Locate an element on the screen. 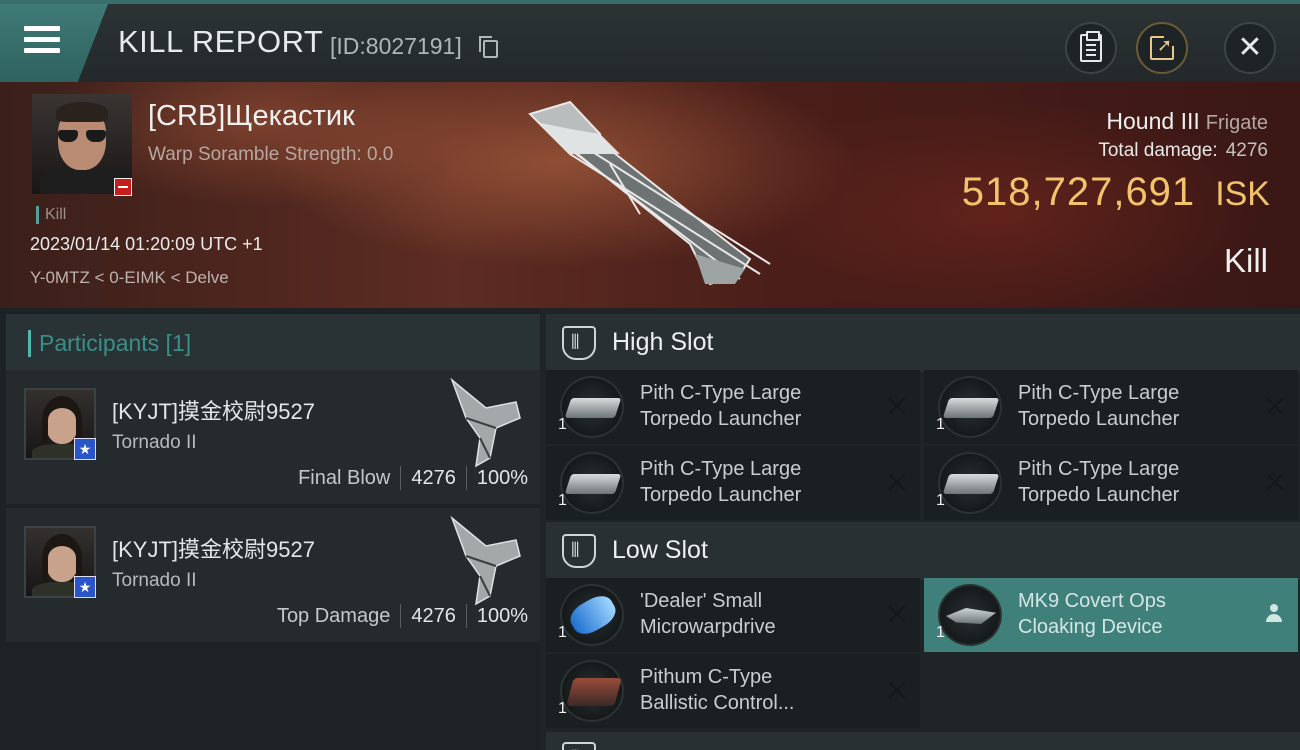  hamburger-menu-icon is located at coordinates (44, 41).